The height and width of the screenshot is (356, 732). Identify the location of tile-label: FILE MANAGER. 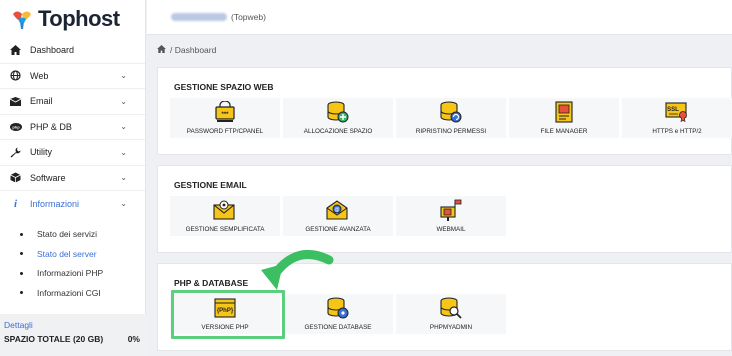
(564, 131).